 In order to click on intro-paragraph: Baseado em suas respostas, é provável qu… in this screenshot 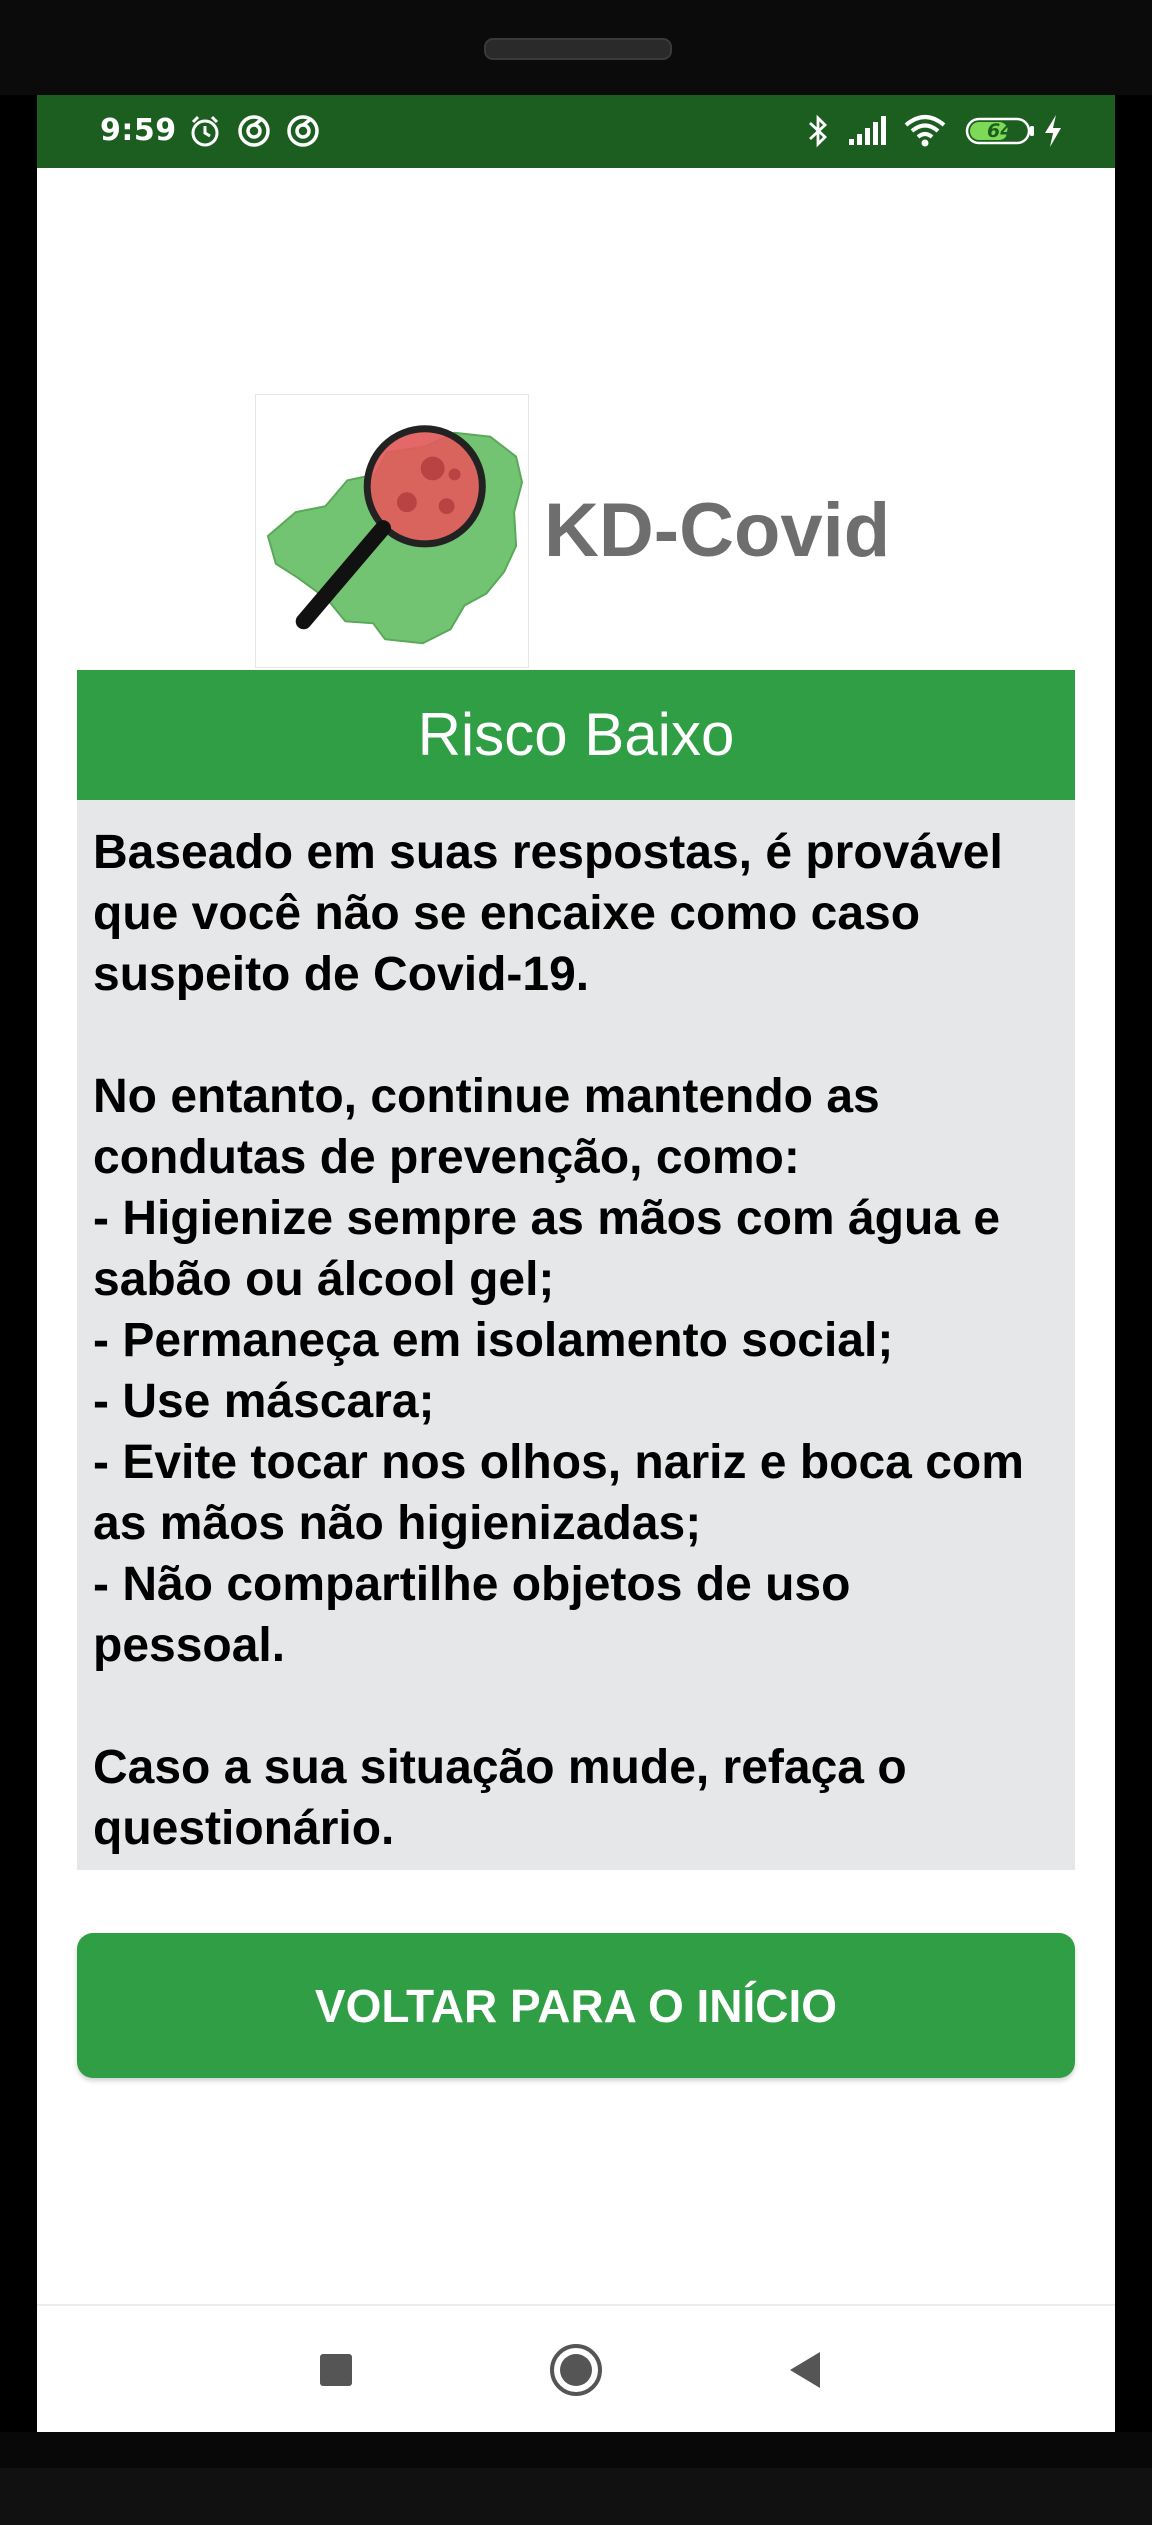, I will do `click(548, 913)`.